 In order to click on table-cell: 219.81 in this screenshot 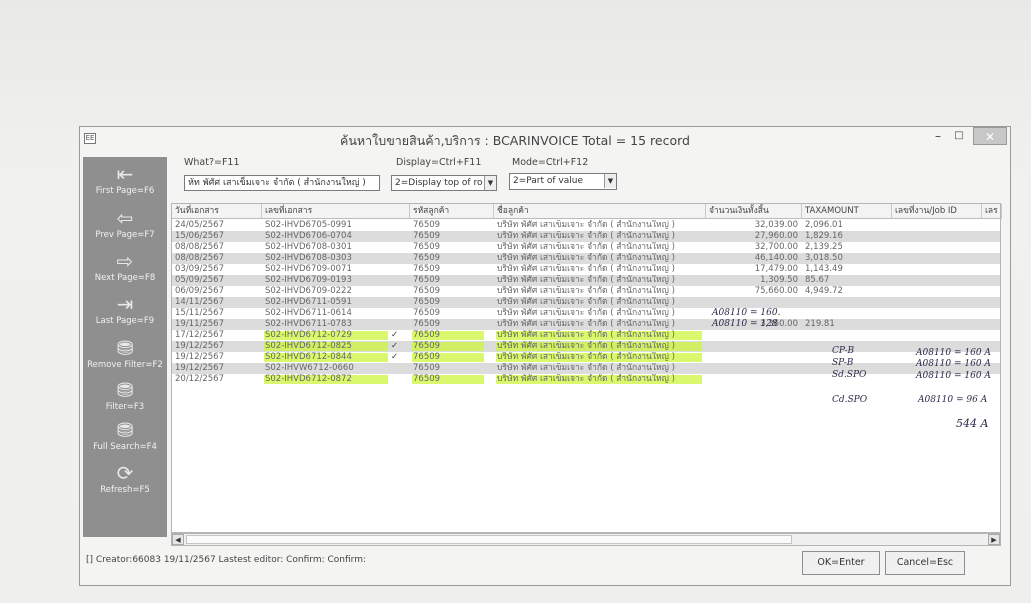, I will do `click(820, 324)`.